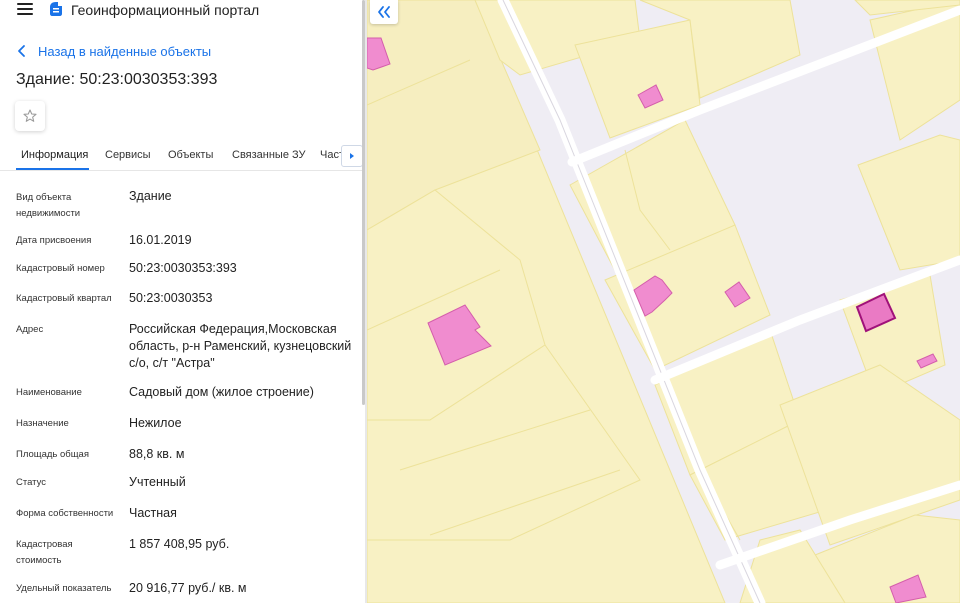 The width and height of the screenshot is (960, 603). I want to click on star-outline-icon, so click(30, 115).